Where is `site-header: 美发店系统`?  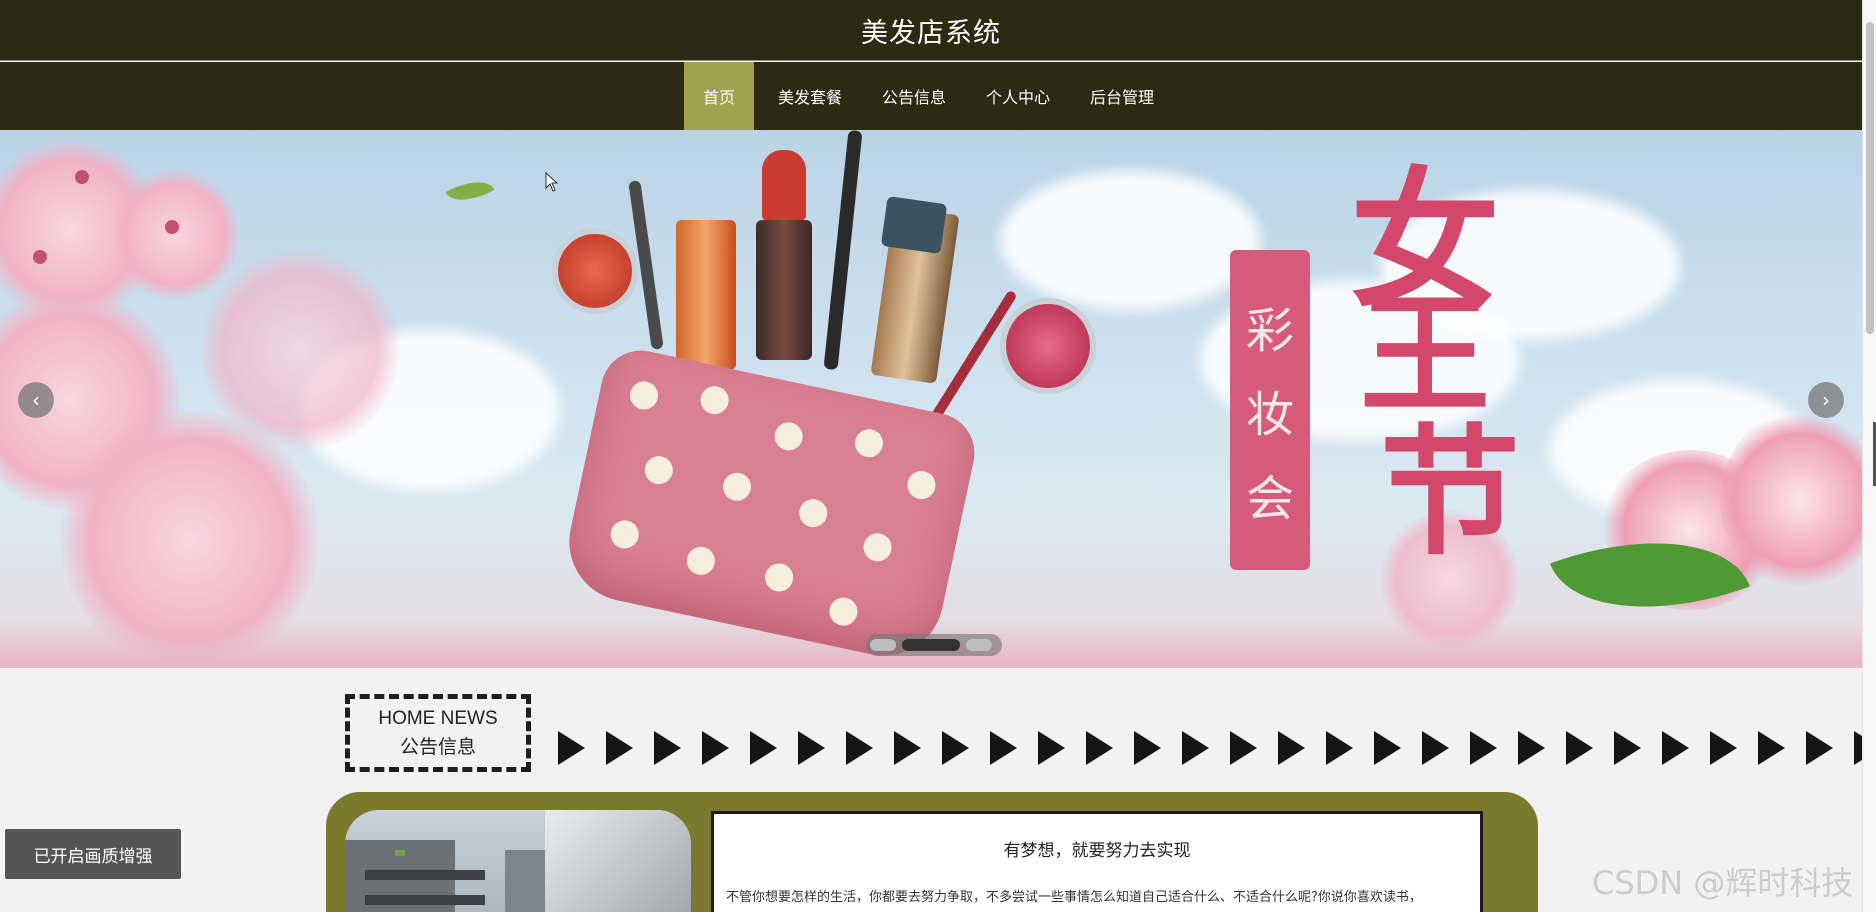
site-header: 美发店系统 is located at coordinates (931, 30).